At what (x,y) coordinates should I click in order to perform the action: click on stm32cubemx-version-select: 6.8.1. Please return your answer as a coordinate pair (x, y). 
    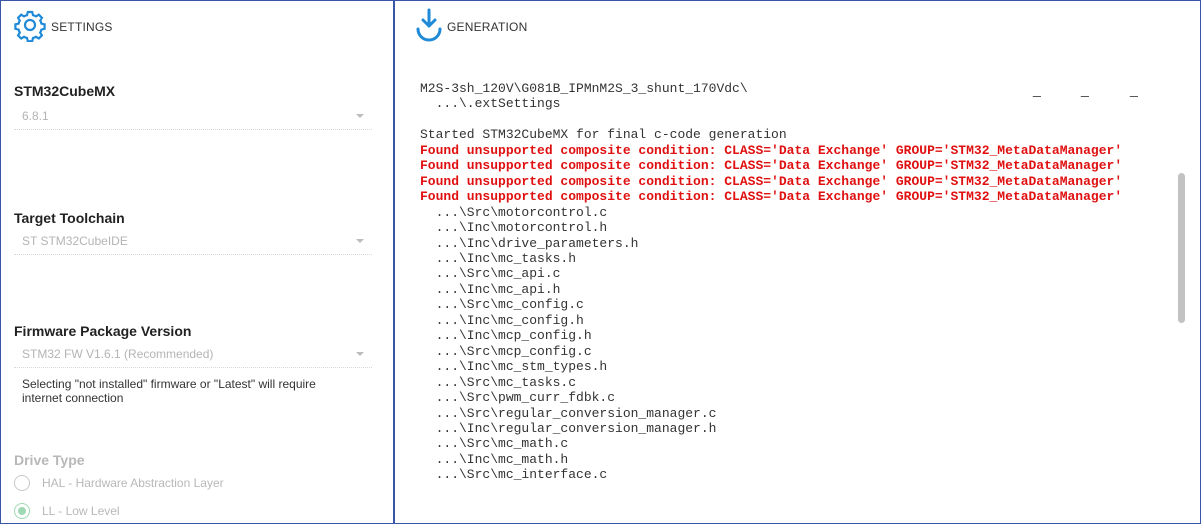
    Looking at the image, I should click on (193, 116).